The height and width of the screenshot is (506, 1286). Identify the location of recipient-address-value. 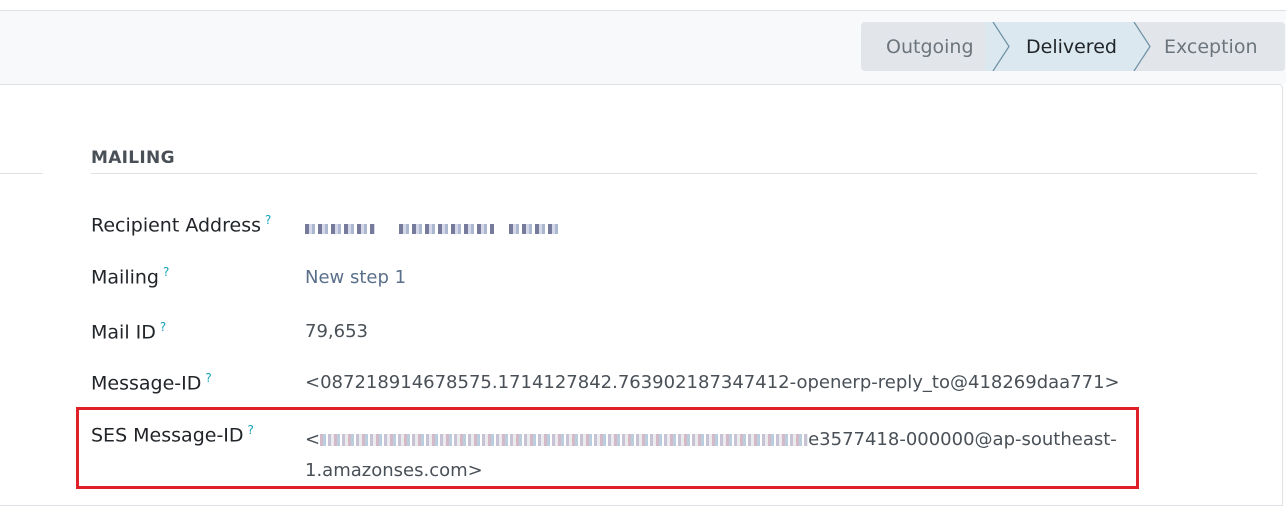
(432, 228).